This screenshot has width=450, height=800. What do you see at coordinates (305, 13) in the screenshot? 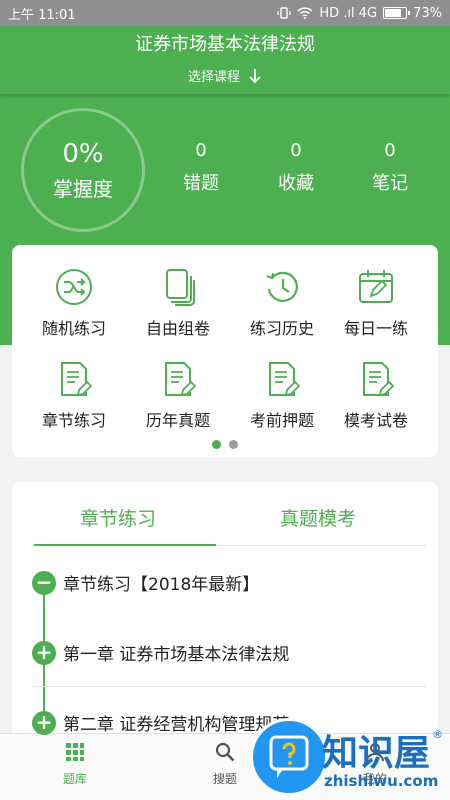
I see `wifi-icon` at bounding box center [305, 13].